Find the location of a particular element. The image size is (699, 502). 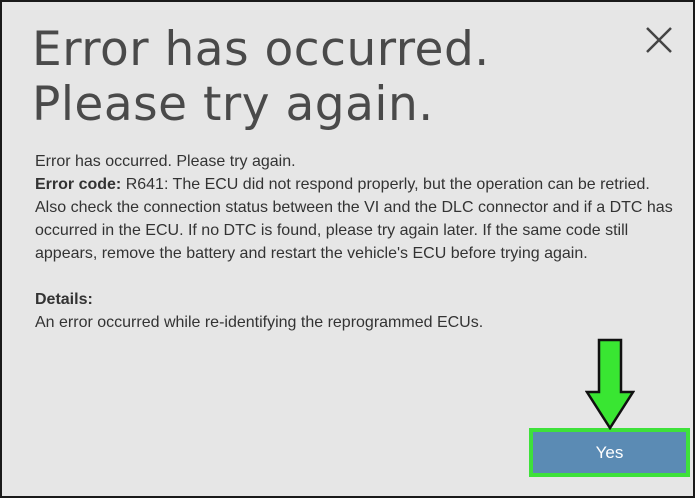

close-icon is located at coordinates (659, 40).